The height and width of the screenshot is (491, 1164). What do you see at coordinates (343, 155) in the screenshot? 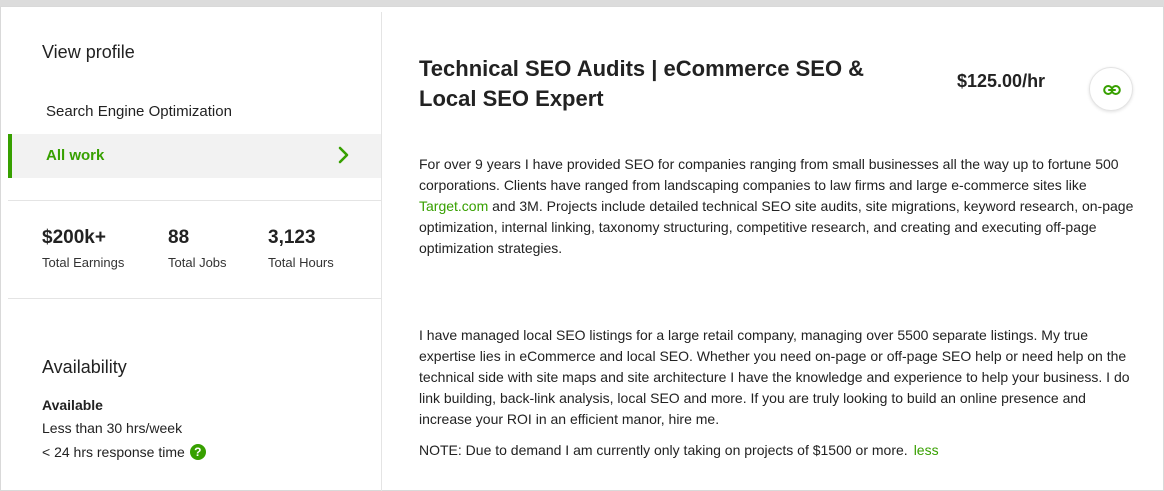
I see `chevron-right-icon` at bounding box center [343, 155].